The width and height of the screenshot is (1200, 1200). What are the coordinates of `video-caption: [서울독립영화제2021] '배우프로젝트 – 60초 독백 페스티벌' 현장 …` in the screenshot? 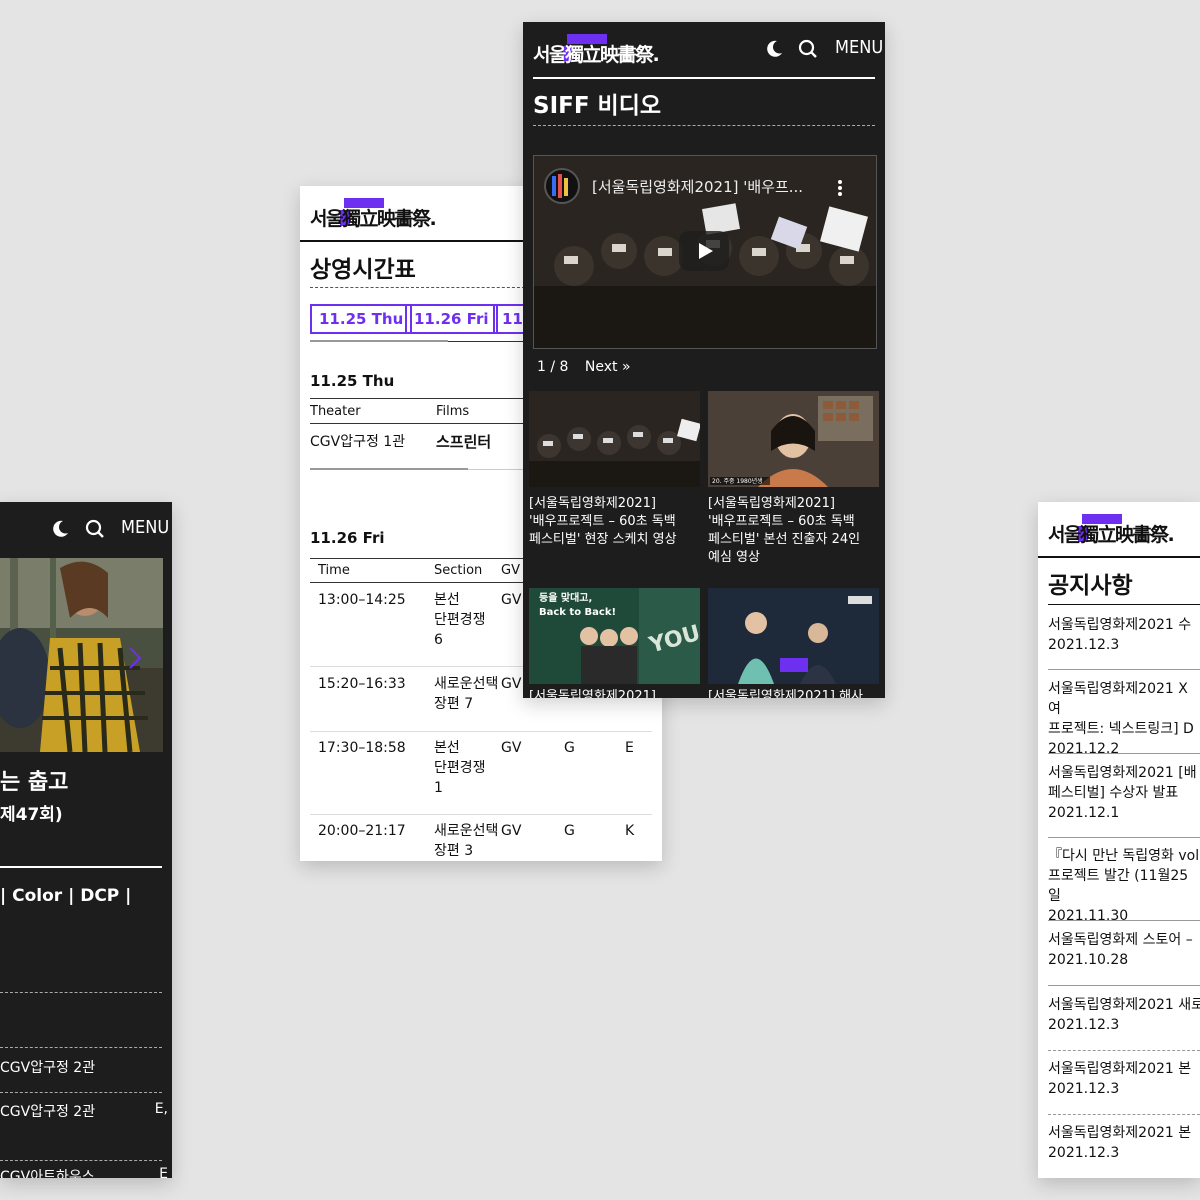 It's located at (614, 522).